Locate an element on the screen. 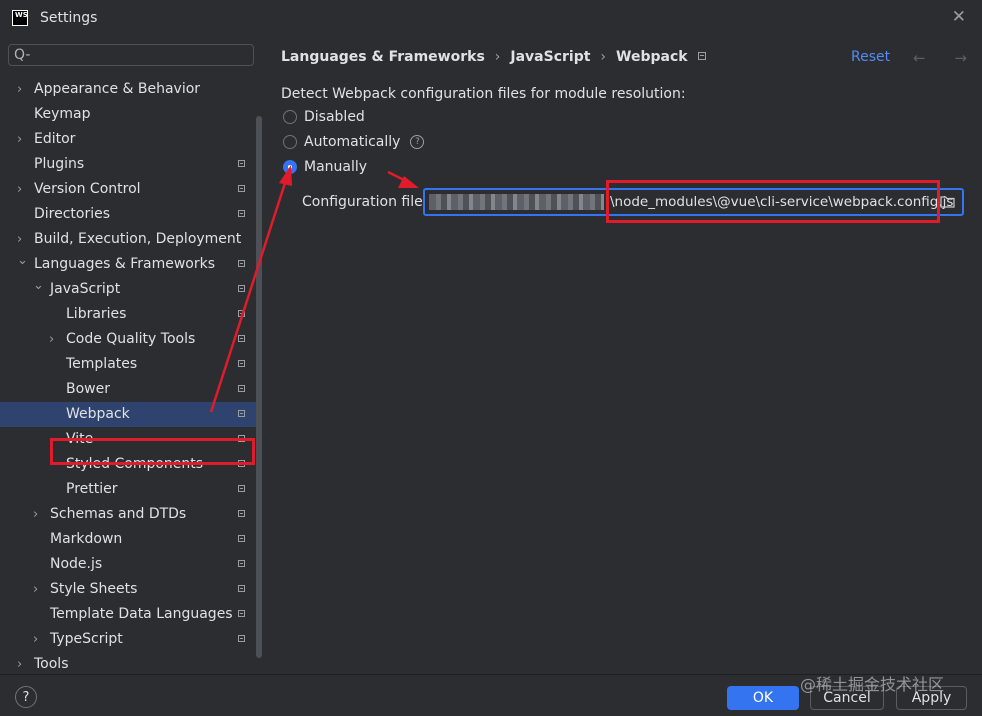 The height and width of the screenshot is (716, 982). window-title: Settings is located at coordinates (69, 18).